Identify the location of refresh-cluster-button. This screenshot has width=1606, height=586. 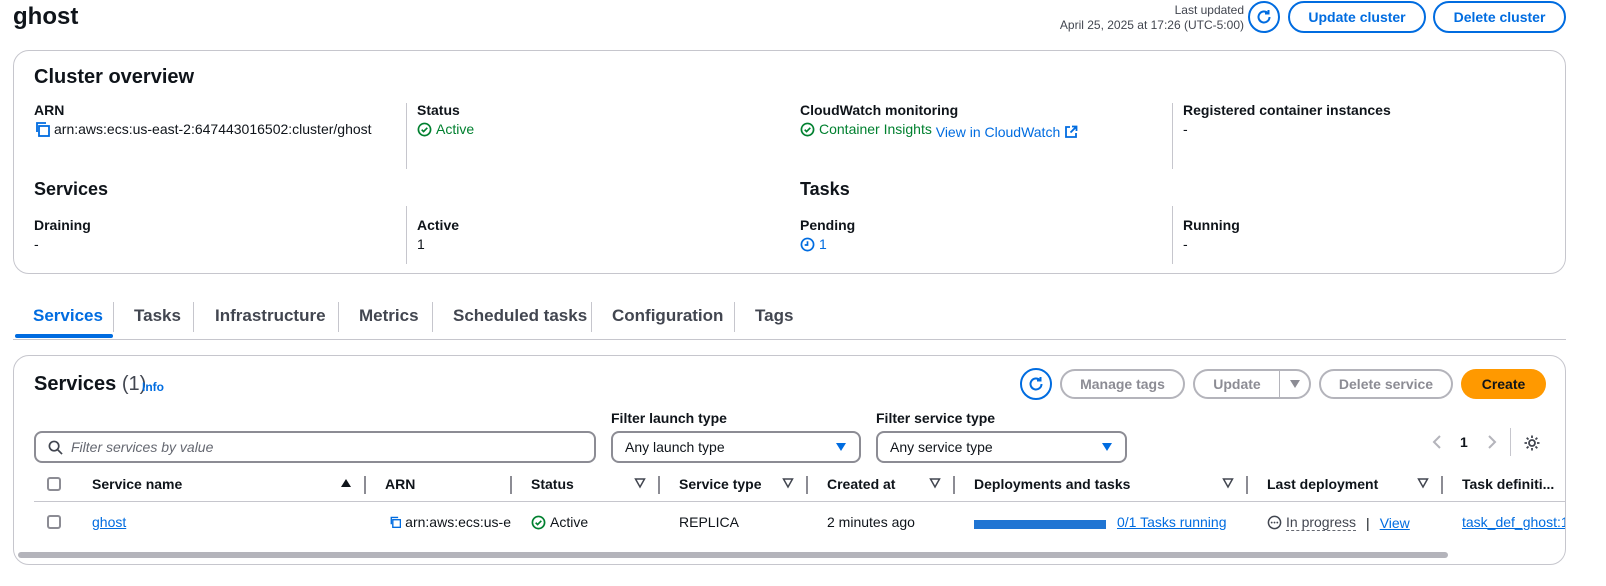
(1264, 17).